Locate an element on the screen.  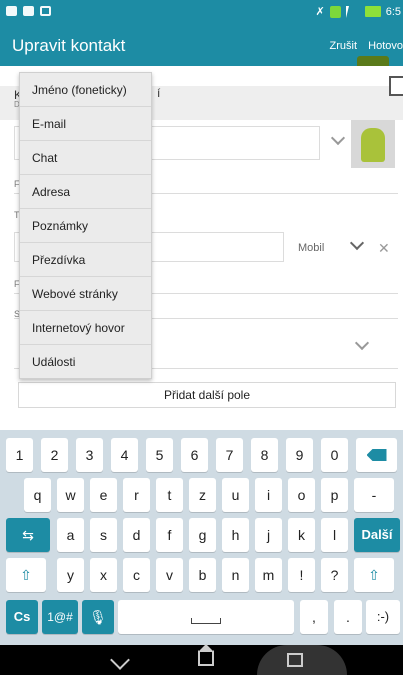
next-button: Další is located at coordinates (377, 535).